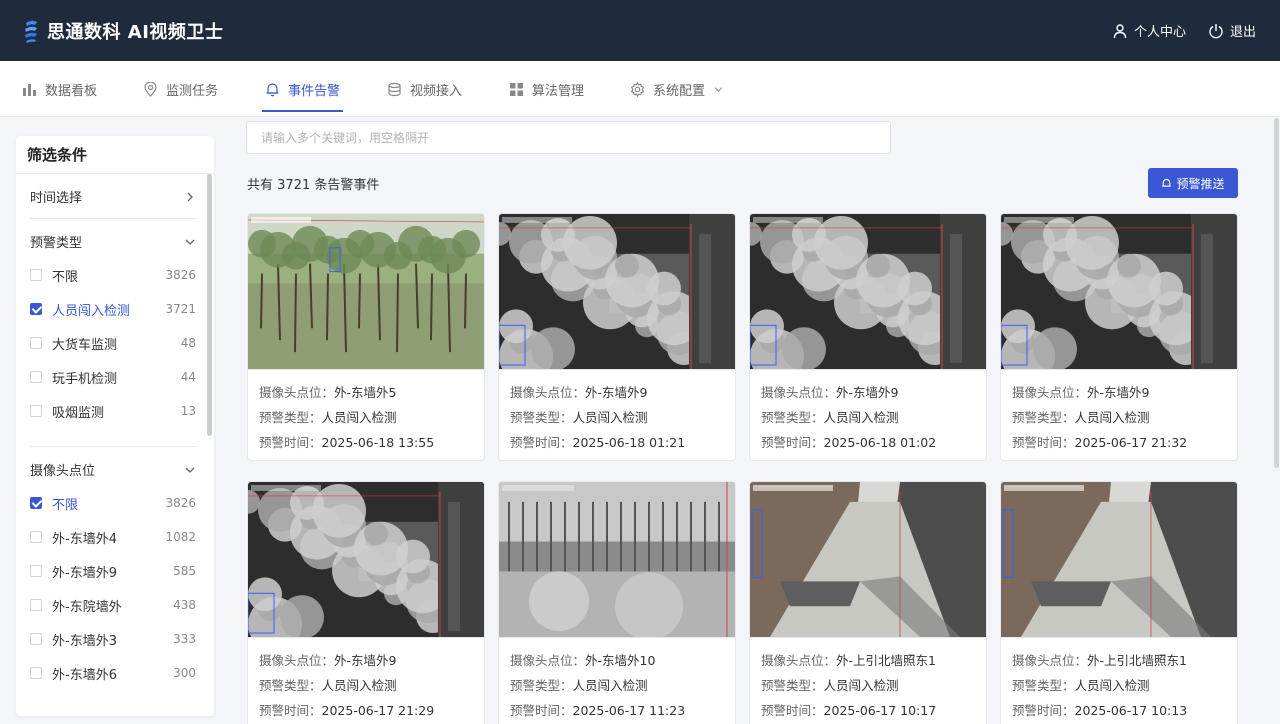 The height and width of the screenshot is (724, 1280). What do you see at coordinates (1276, 293) in the screenshot?
I see `page-scrollbar` at bounding box center [1276, 293].